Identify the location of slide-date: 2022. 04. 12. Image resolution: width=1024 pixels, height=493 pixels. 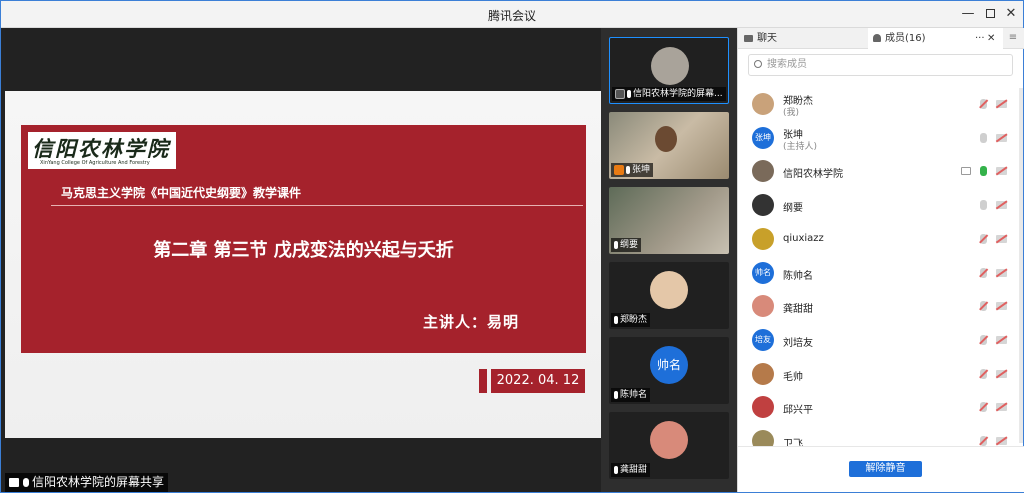
(538, 381).